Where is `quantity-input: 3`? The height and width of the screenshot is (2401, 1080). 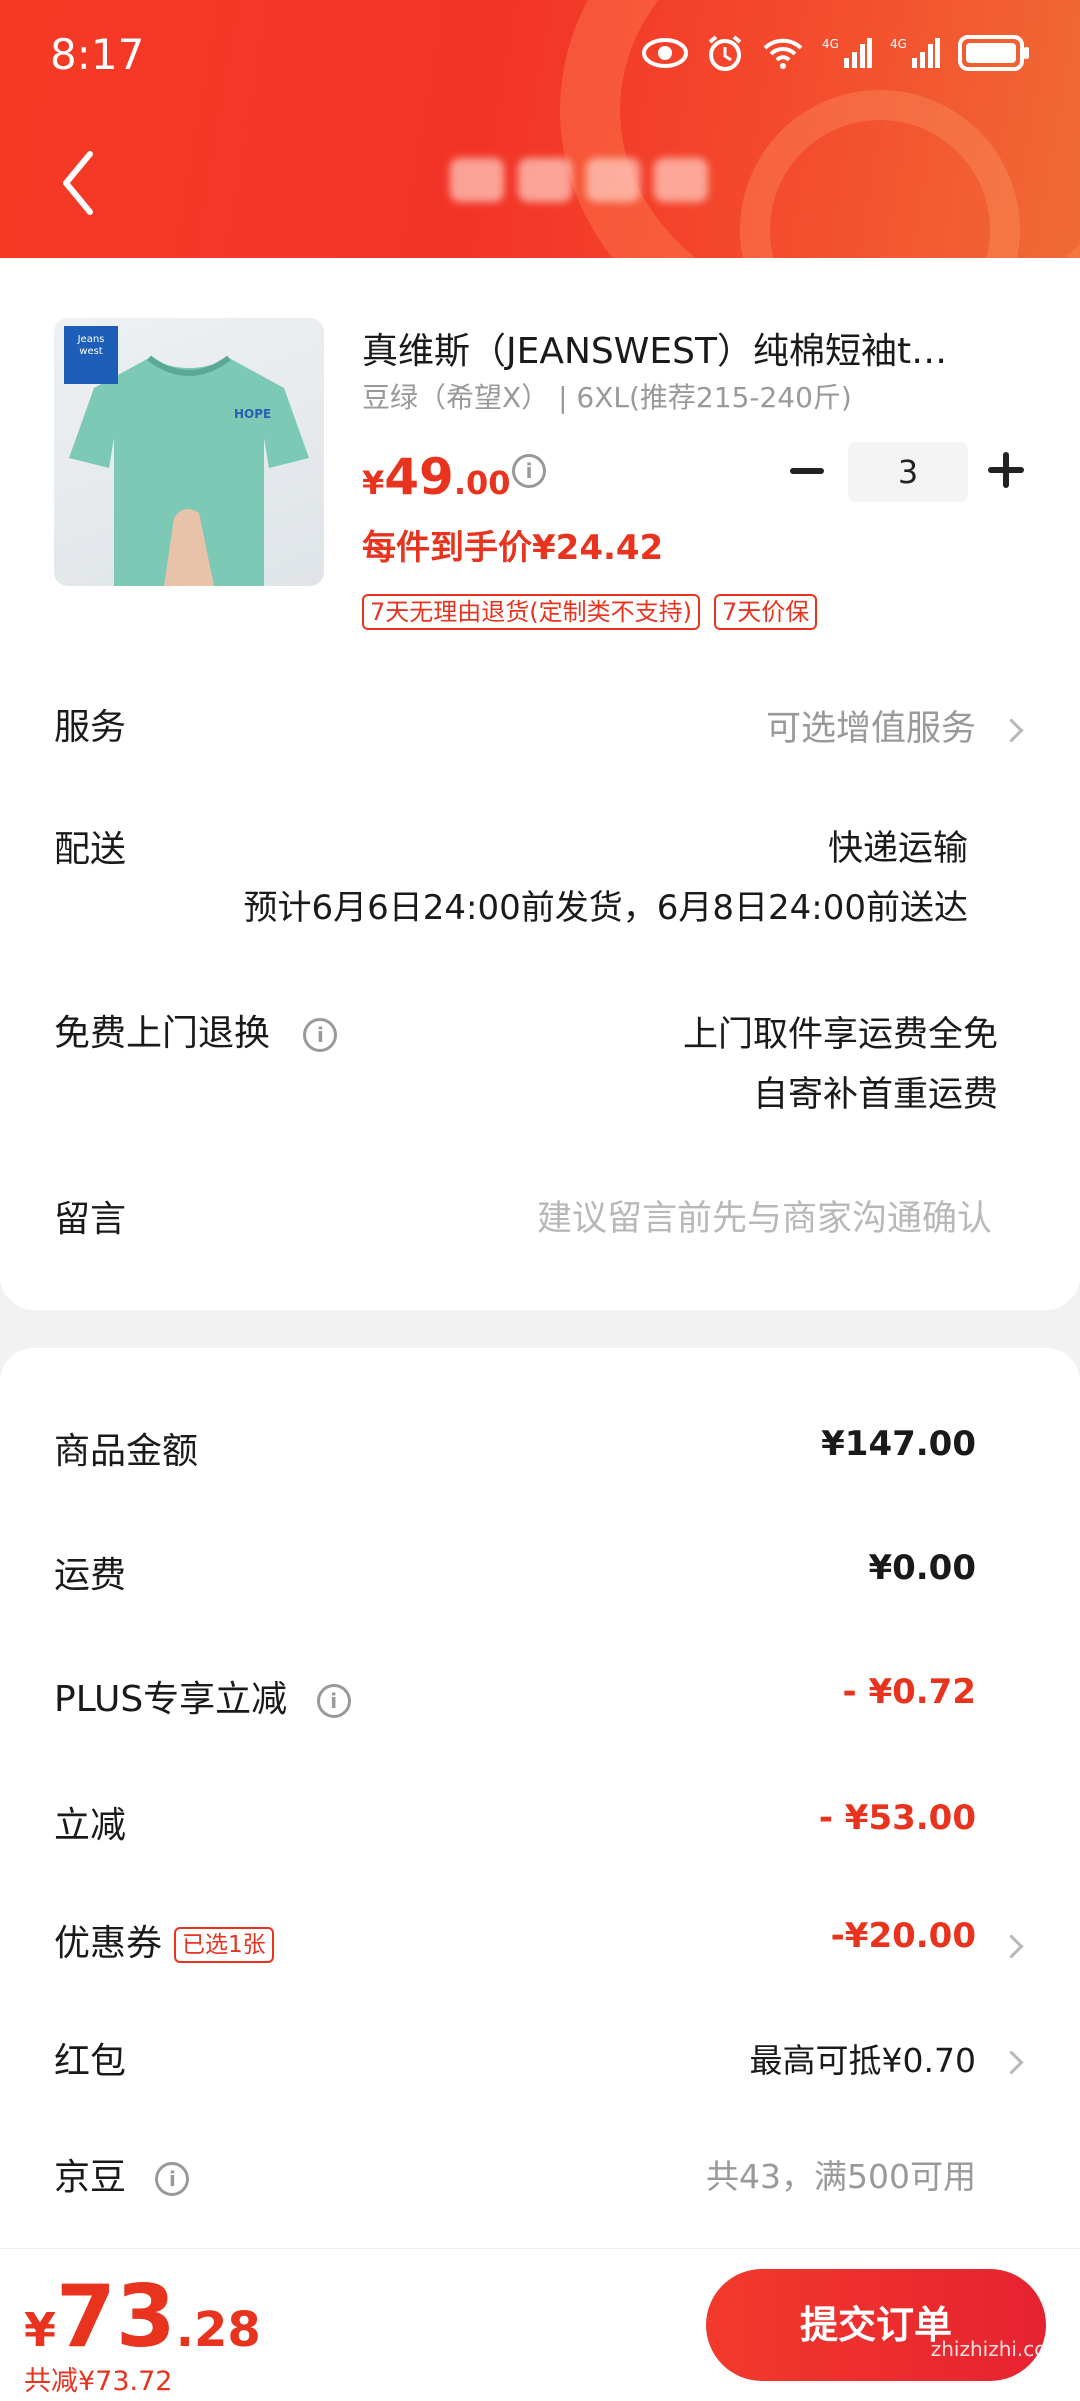 quantity-input: 3 is located at coordinates (908, 472).